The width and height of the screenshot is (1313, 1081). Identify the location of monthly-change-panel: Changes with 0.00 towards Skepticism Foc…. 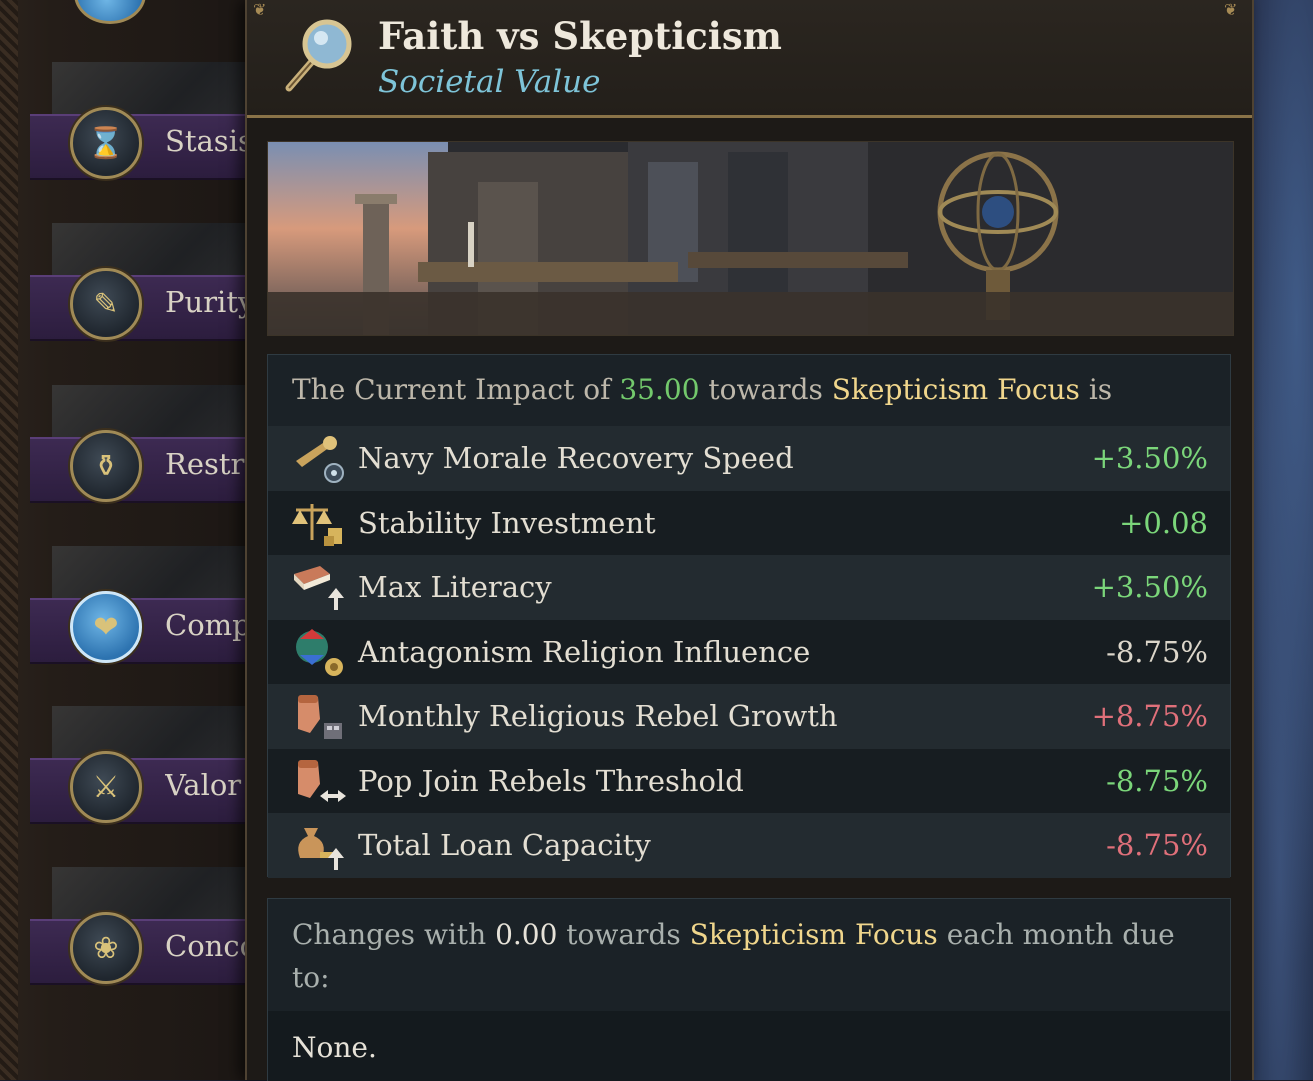
(749, 989).